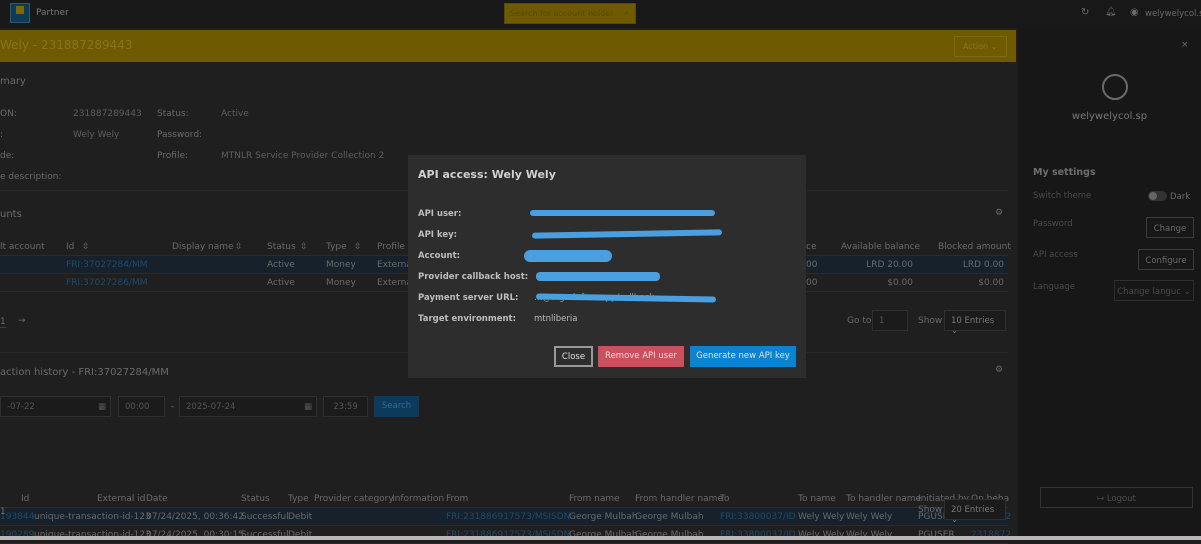 The image size is (1201, 544). I want to click on field-value: Wely Wely, so click(96, 135).